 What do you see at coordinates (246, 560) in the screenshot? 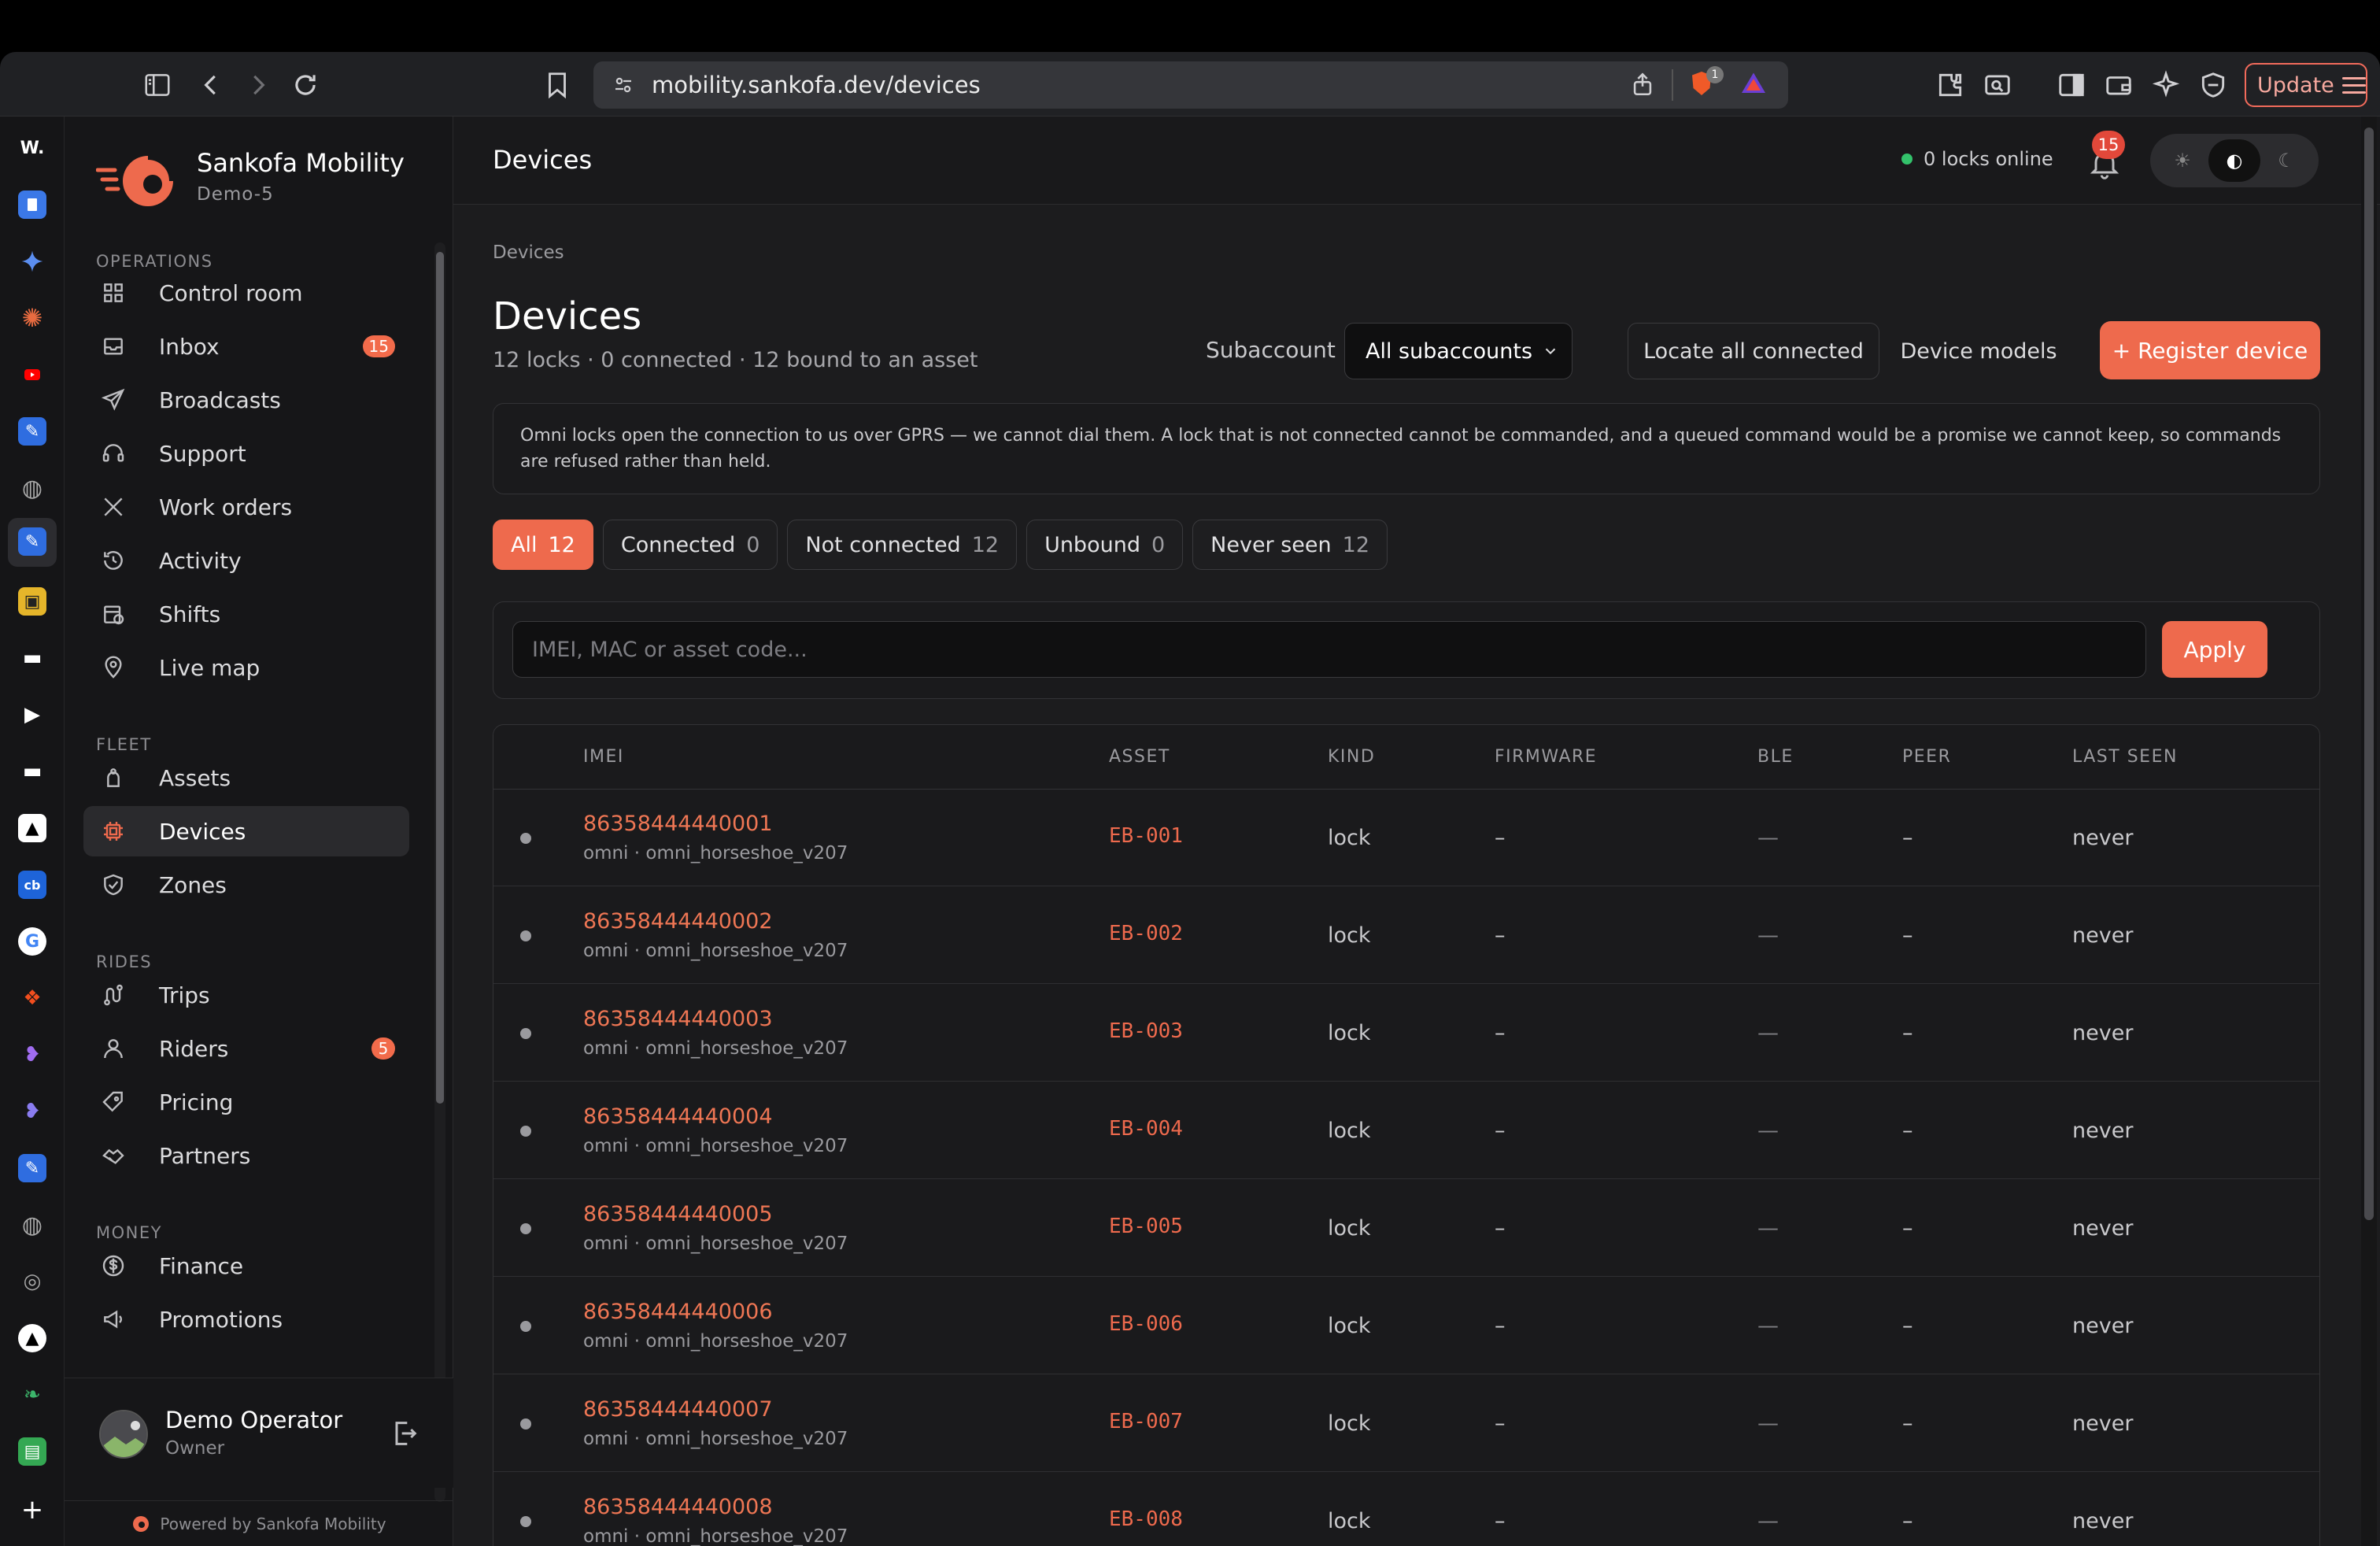
I see `nav-activity: Activity` at bounding box center [246, 560].